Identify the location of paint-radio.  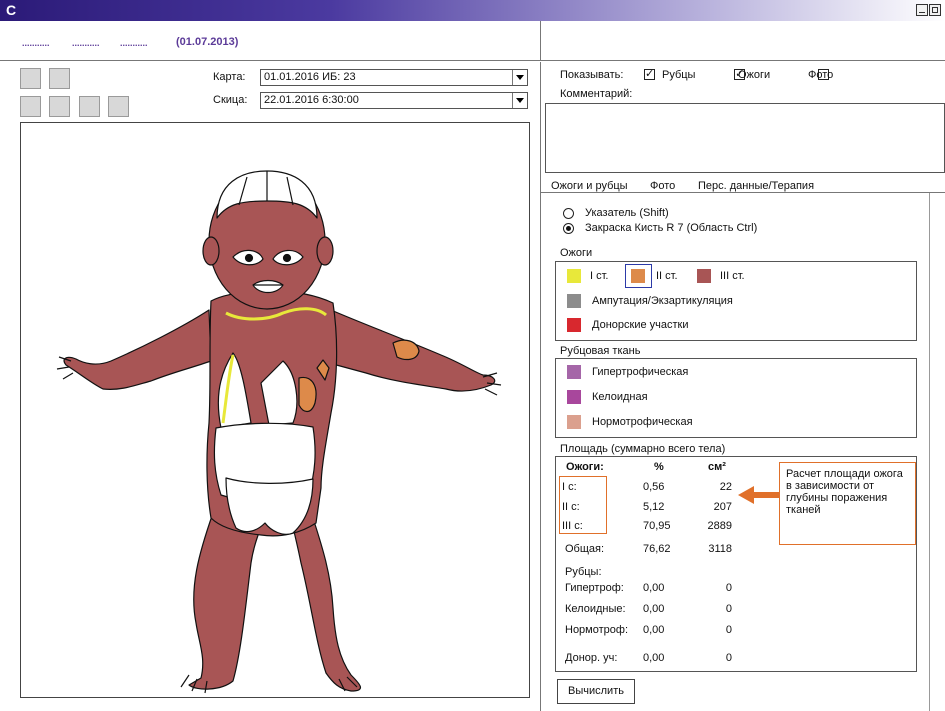
(568, 228).